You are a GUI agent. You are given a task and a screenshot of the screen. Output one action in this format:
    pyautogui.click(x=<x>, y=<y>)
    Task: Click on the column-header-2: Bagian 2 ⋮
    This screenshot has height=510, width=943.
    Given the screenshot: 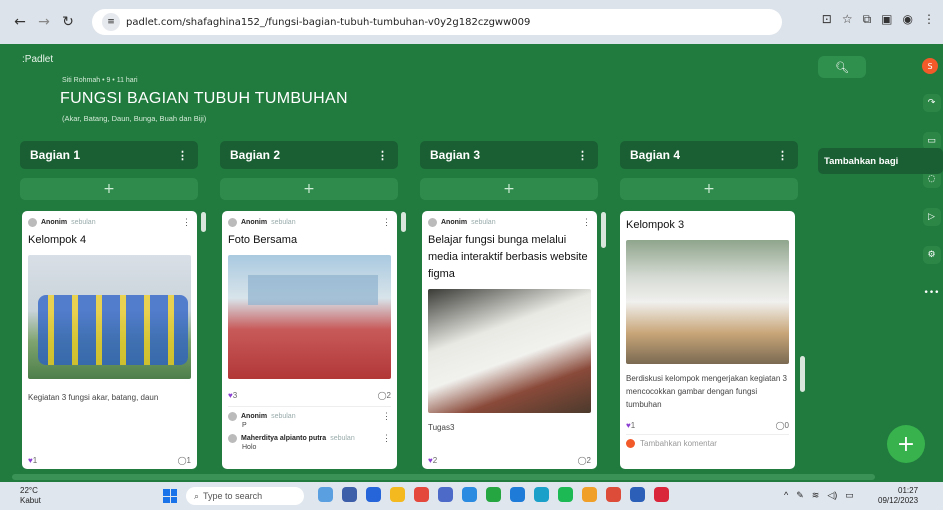 What is the action you would take?
    pyautogui.click(x=309, y=155)
    